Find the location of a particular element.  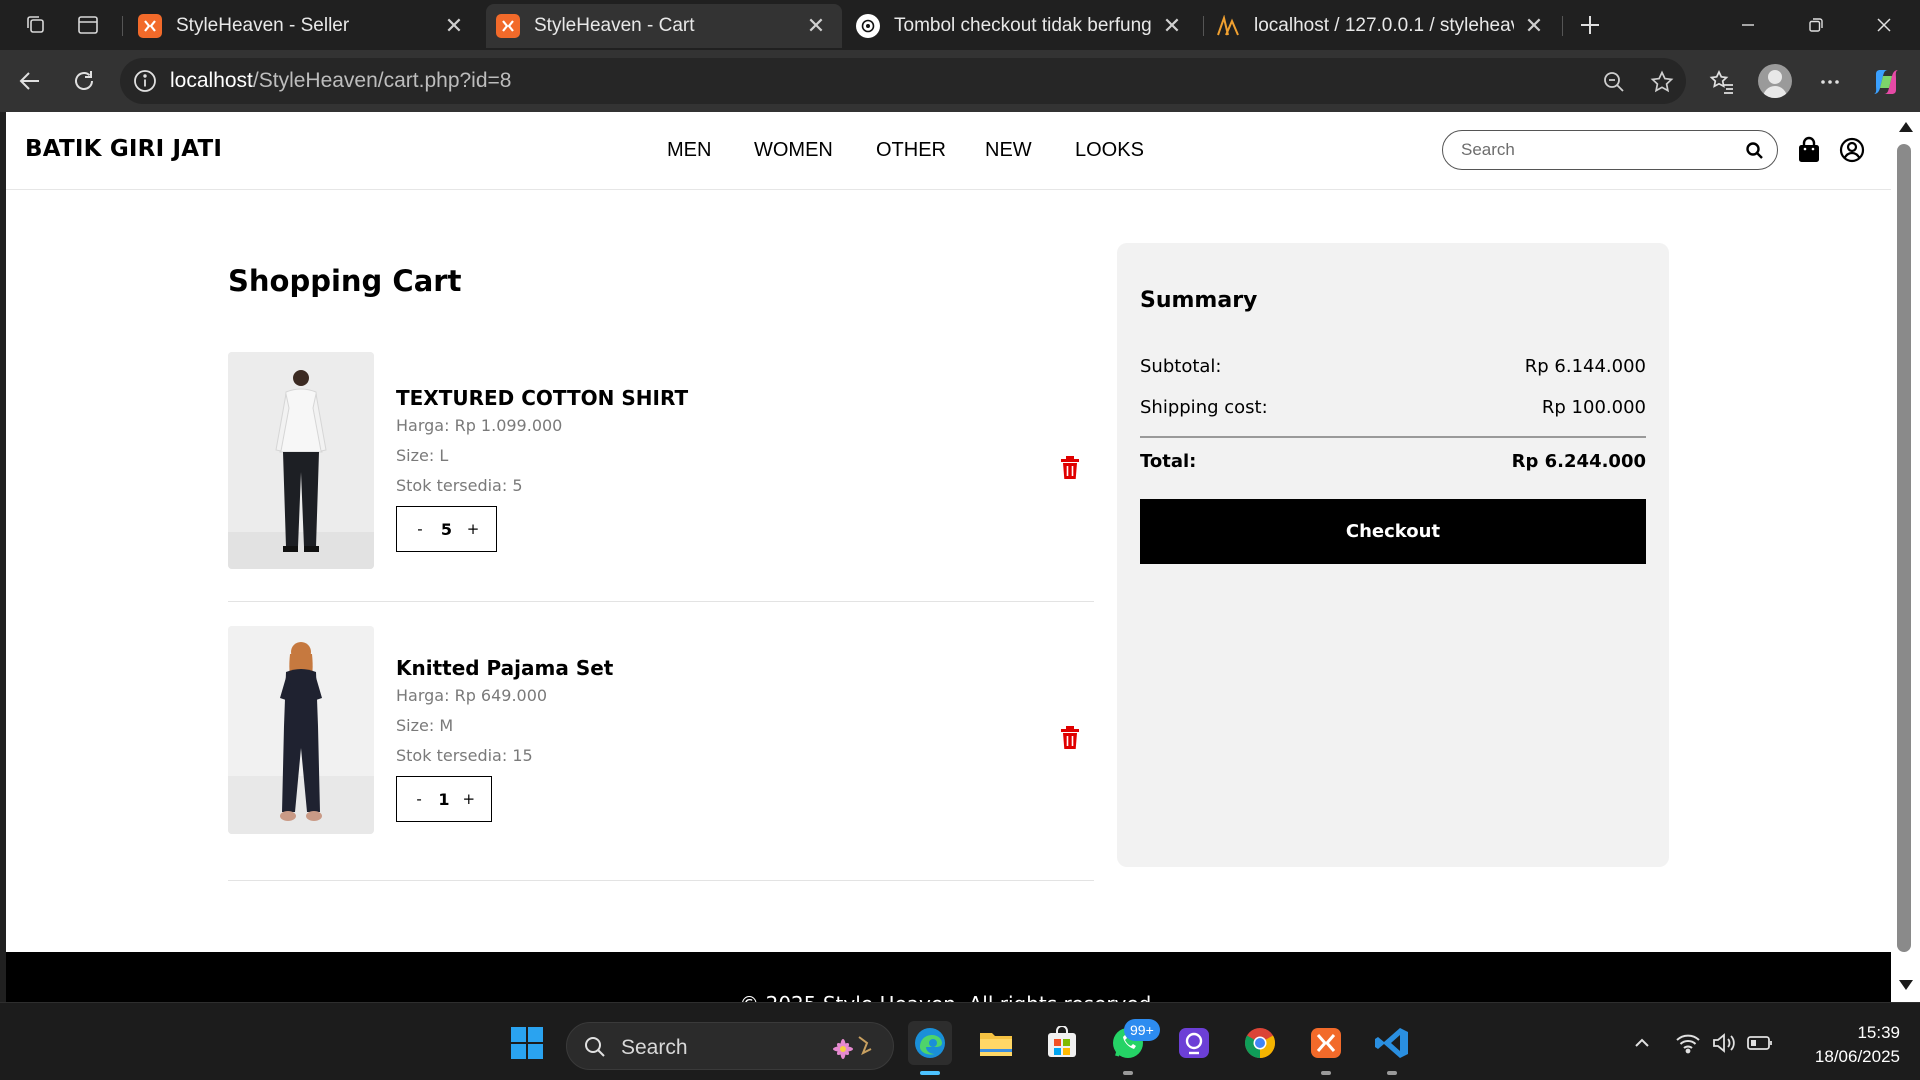

product-stock: Stok tersedia: 5 is located at coordinates (459, 485).